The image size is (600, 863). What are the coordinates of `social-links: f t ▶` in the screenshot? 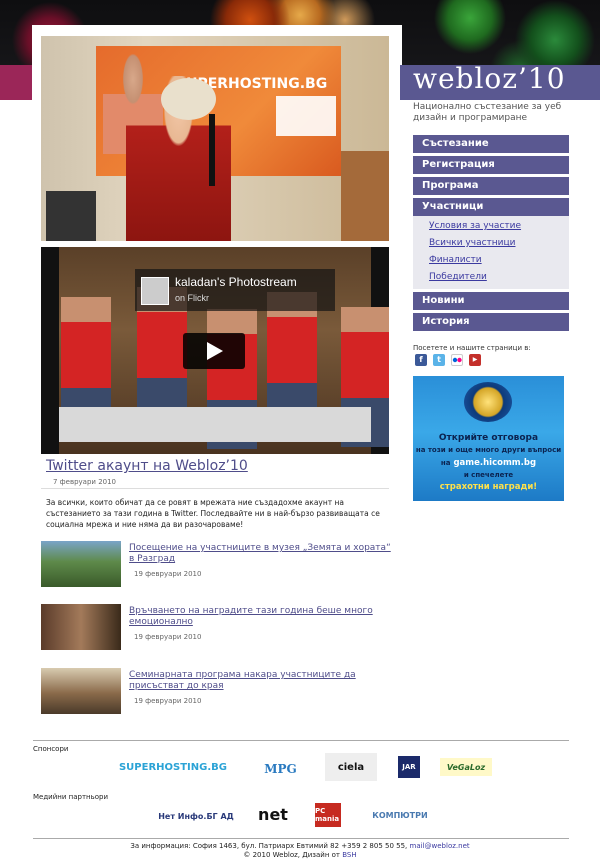 It's located at (448, 360).